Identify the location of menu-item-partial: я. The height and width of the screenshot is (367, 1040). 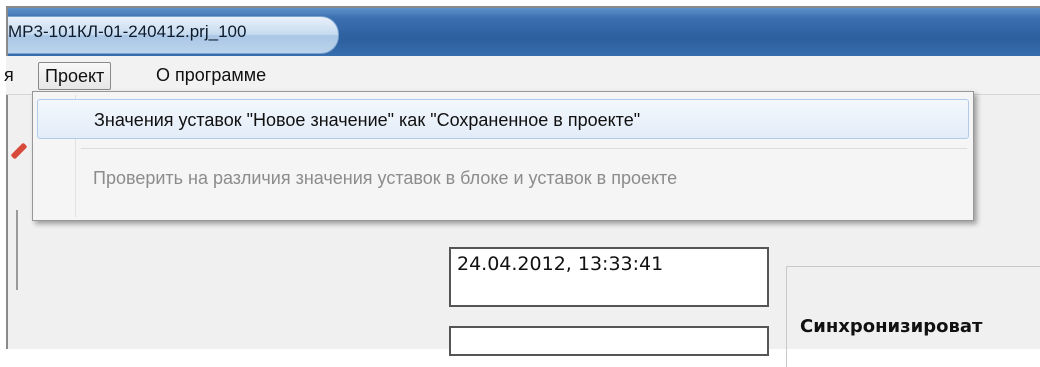
(9, 75).